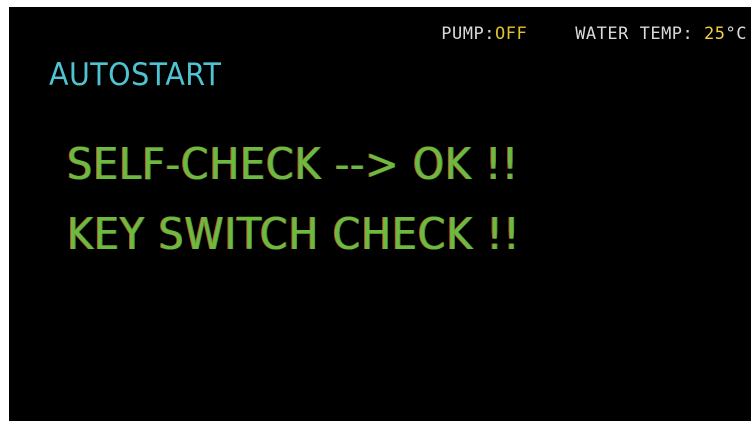  Describe the element at coordinates (511, 34) in the screenshot. I see `pump-status-value: OFF` at that location.